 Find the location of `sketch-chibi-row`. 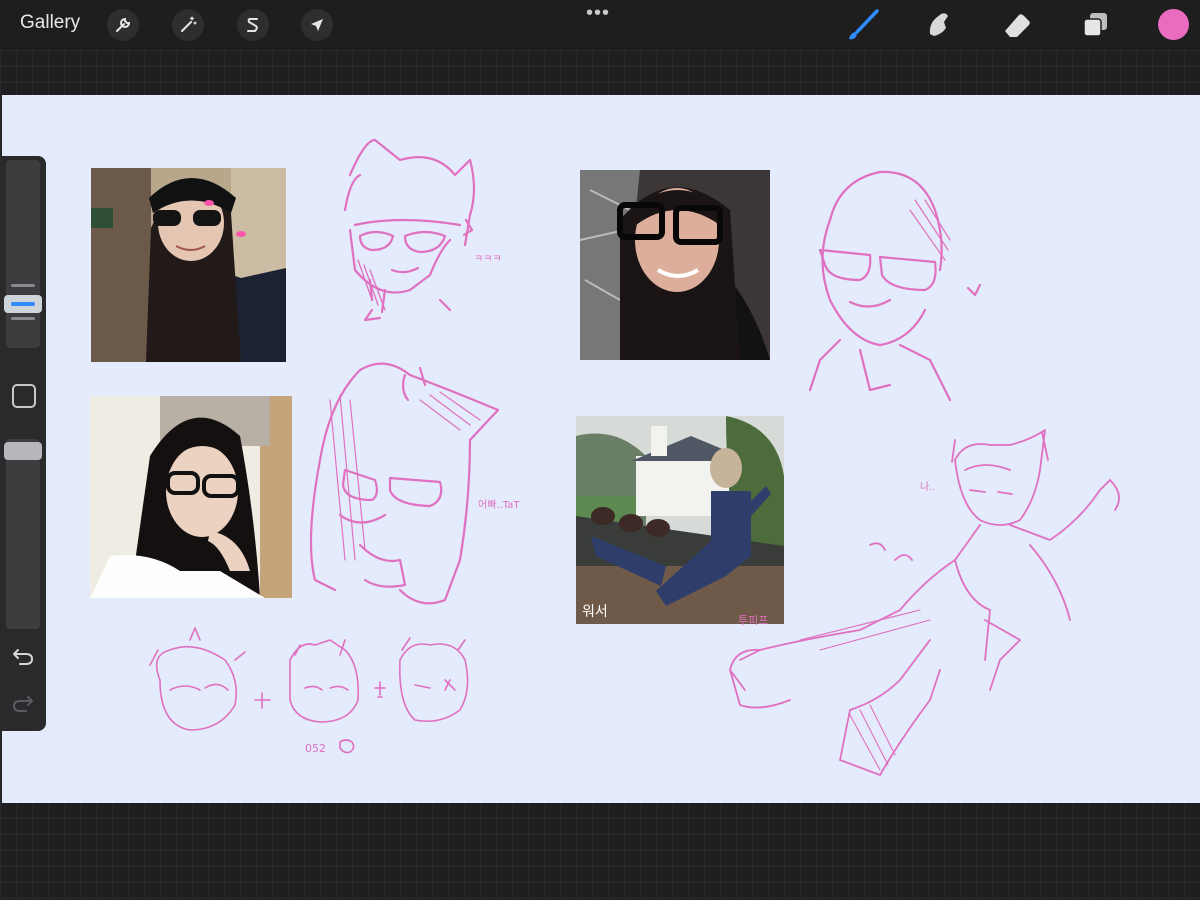

sketch-chibi-row is located at coordinates (309, 690).